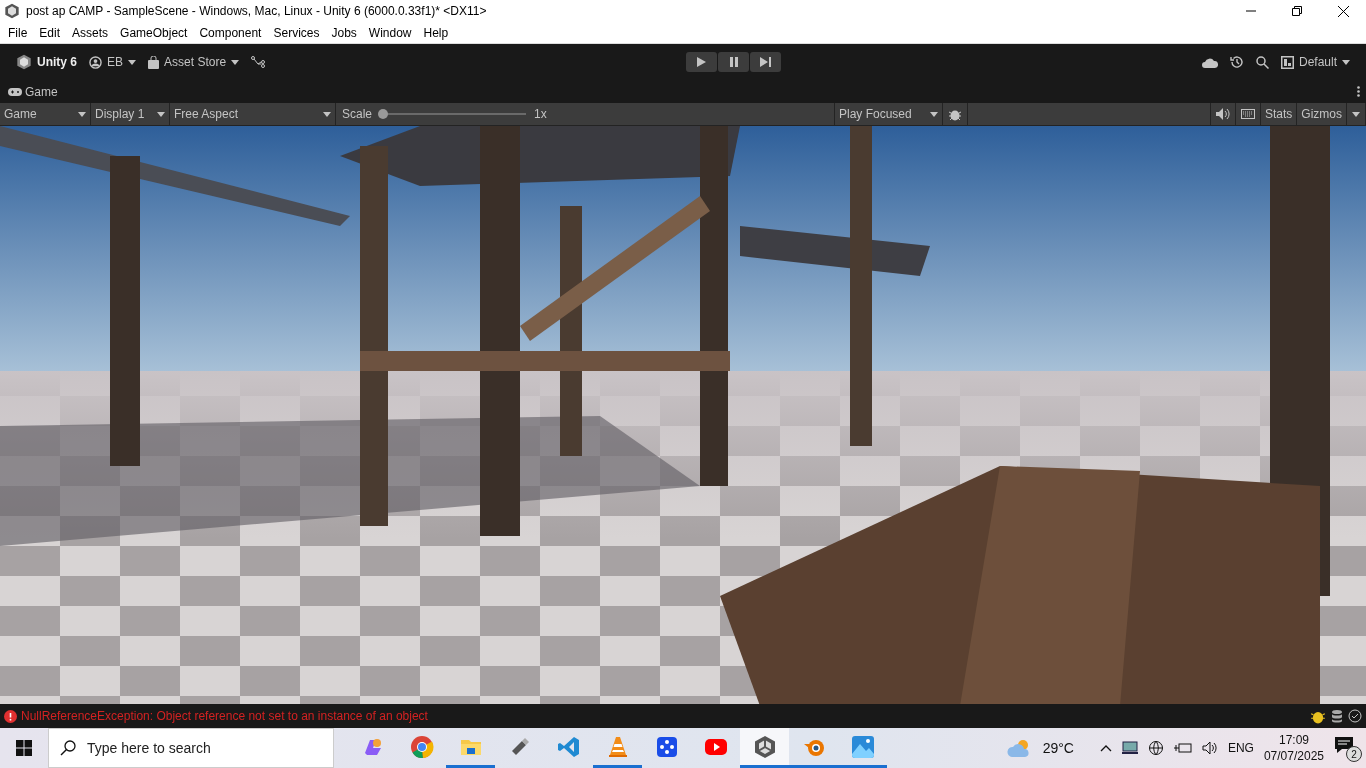 The height and width of the screenshot is (768, 1366). Describe the element at coordinates (1182, 748) in the screenshot. I see `battery-icon` at that location.